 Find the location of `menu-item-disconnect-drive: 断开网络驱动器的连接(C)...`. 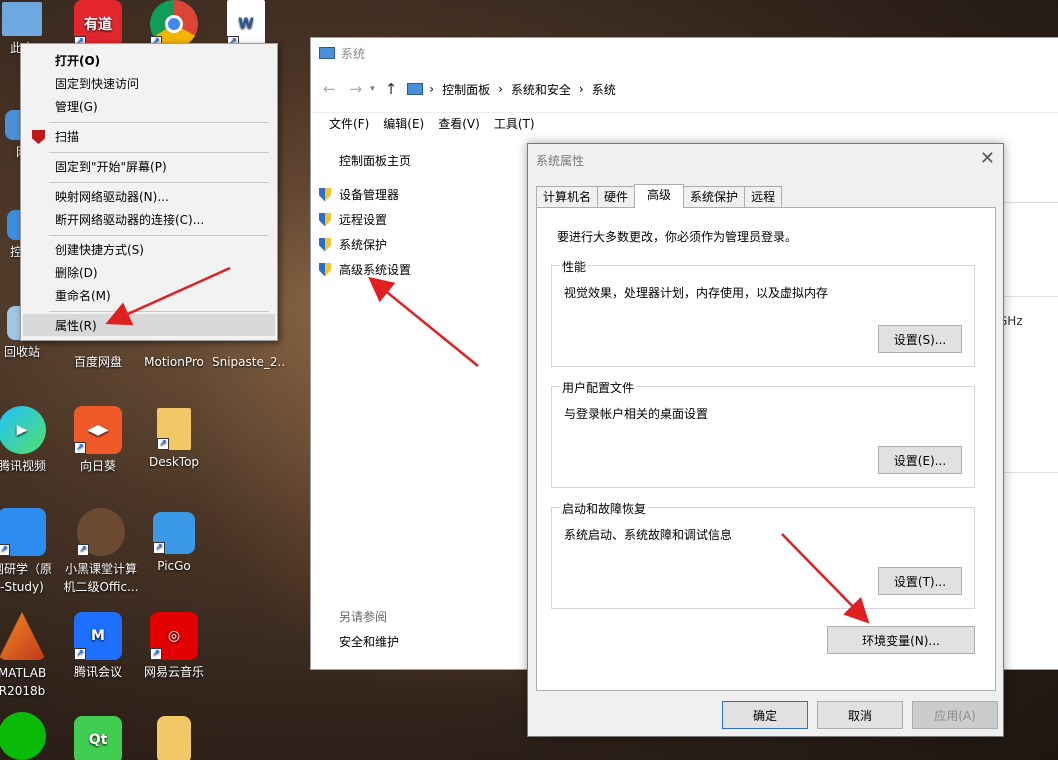

menu-item-disconnect-drive: 断开网络驱动器的连接(C)... is located at coordinates (129, 220).